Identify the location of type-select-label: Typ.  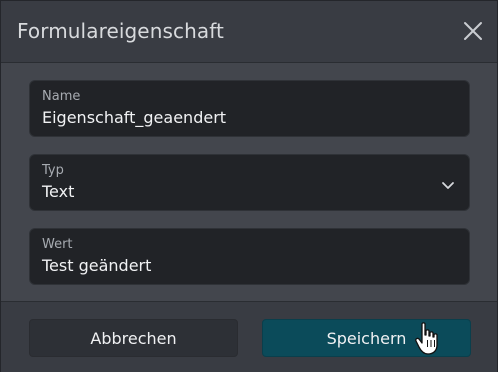
(53, 170).